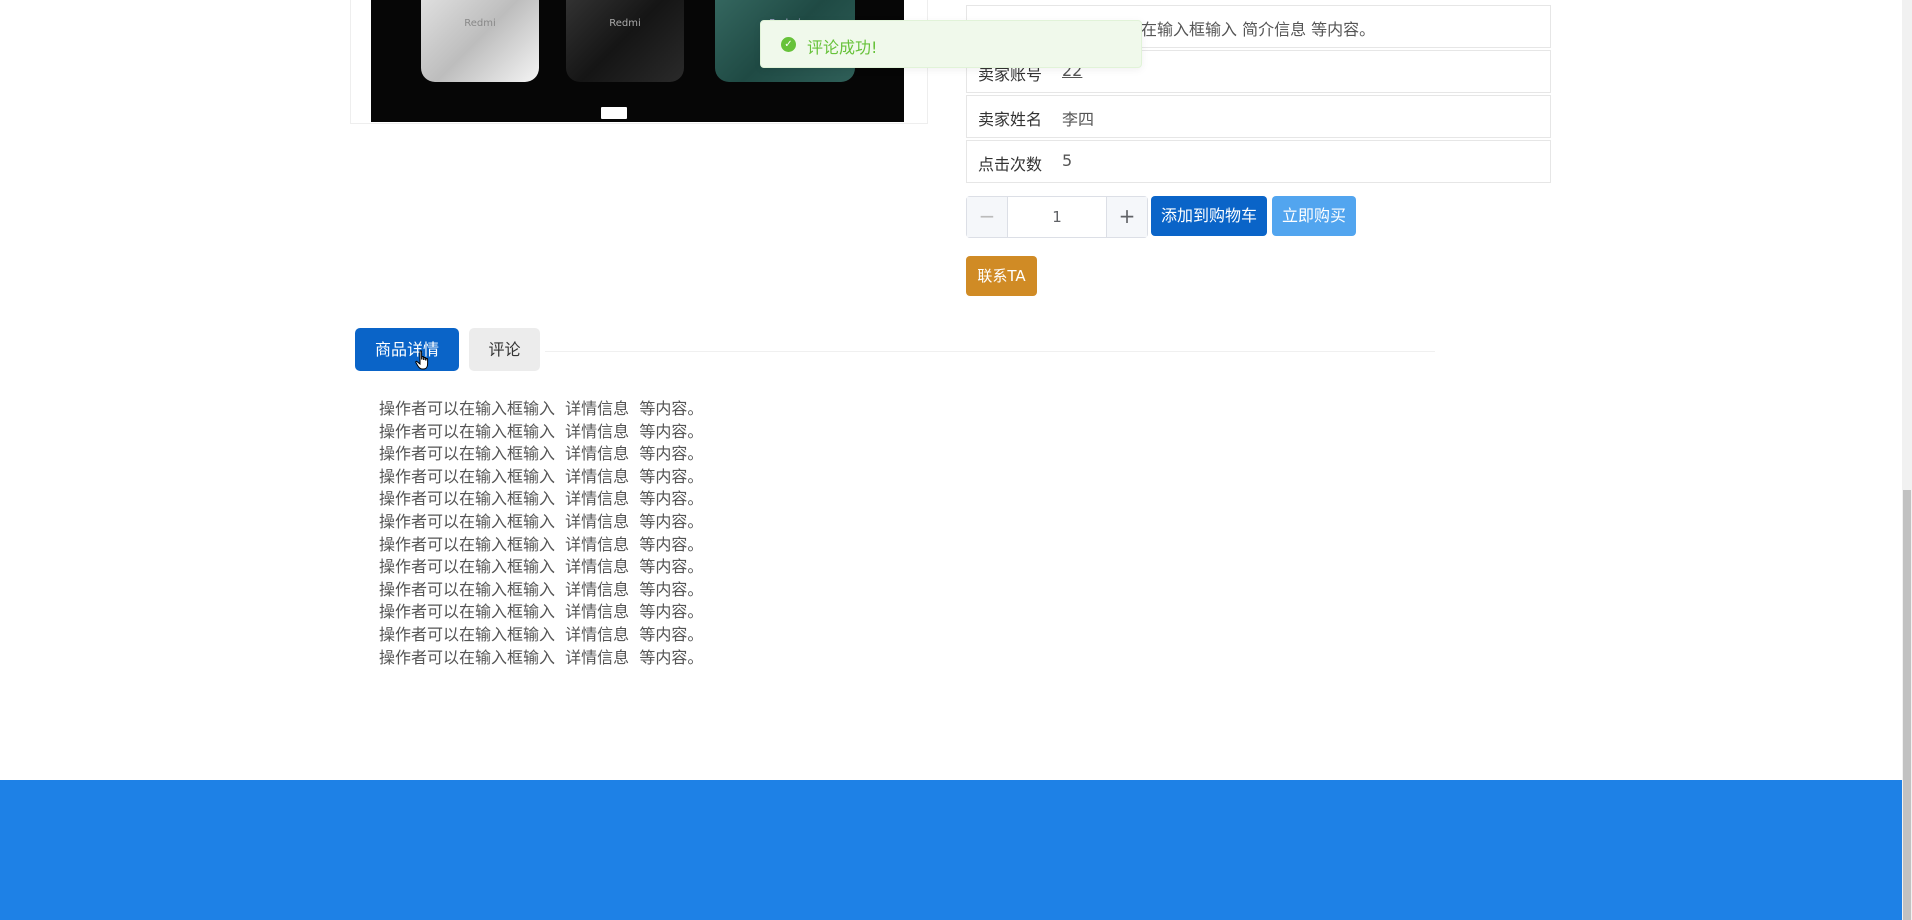  I want to click on seller-name-row: 卖家姓名 李四, so click(1258, 116).